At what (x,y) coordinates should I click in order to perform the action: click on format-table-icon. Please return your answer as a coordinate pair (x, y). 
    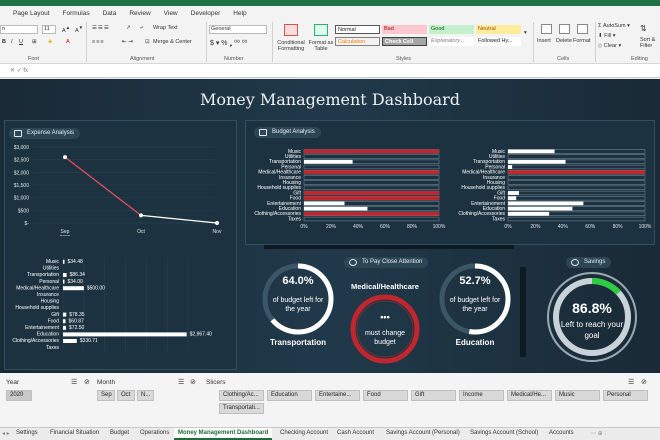
    Looking at the image, I should click on (321, 30).